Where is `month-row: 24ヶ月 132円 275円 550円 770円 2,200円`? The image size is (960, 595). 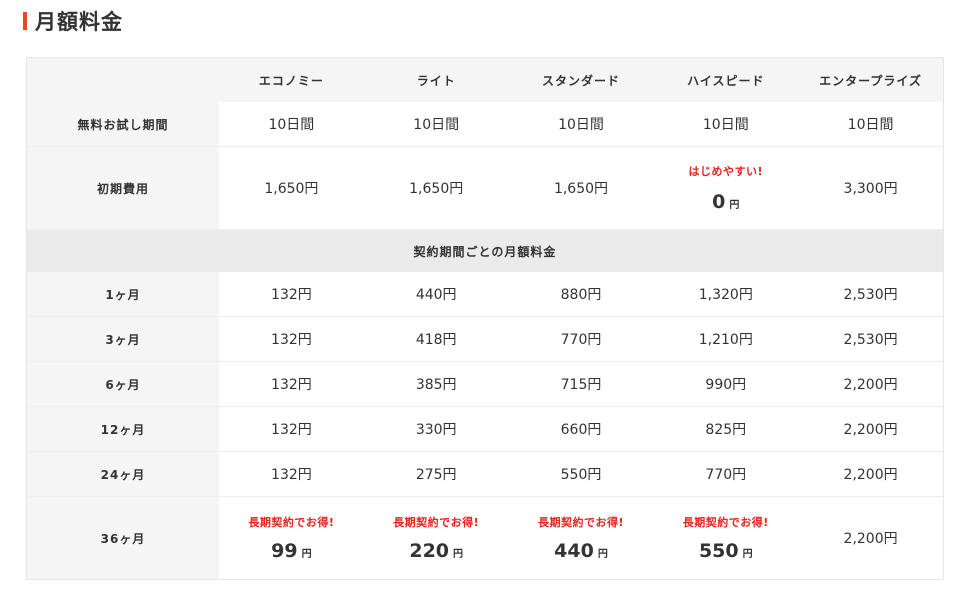 month-row: 24ヶ月 132円 275円 550円 770円 2,200円 is located at coordinates (485, 474).